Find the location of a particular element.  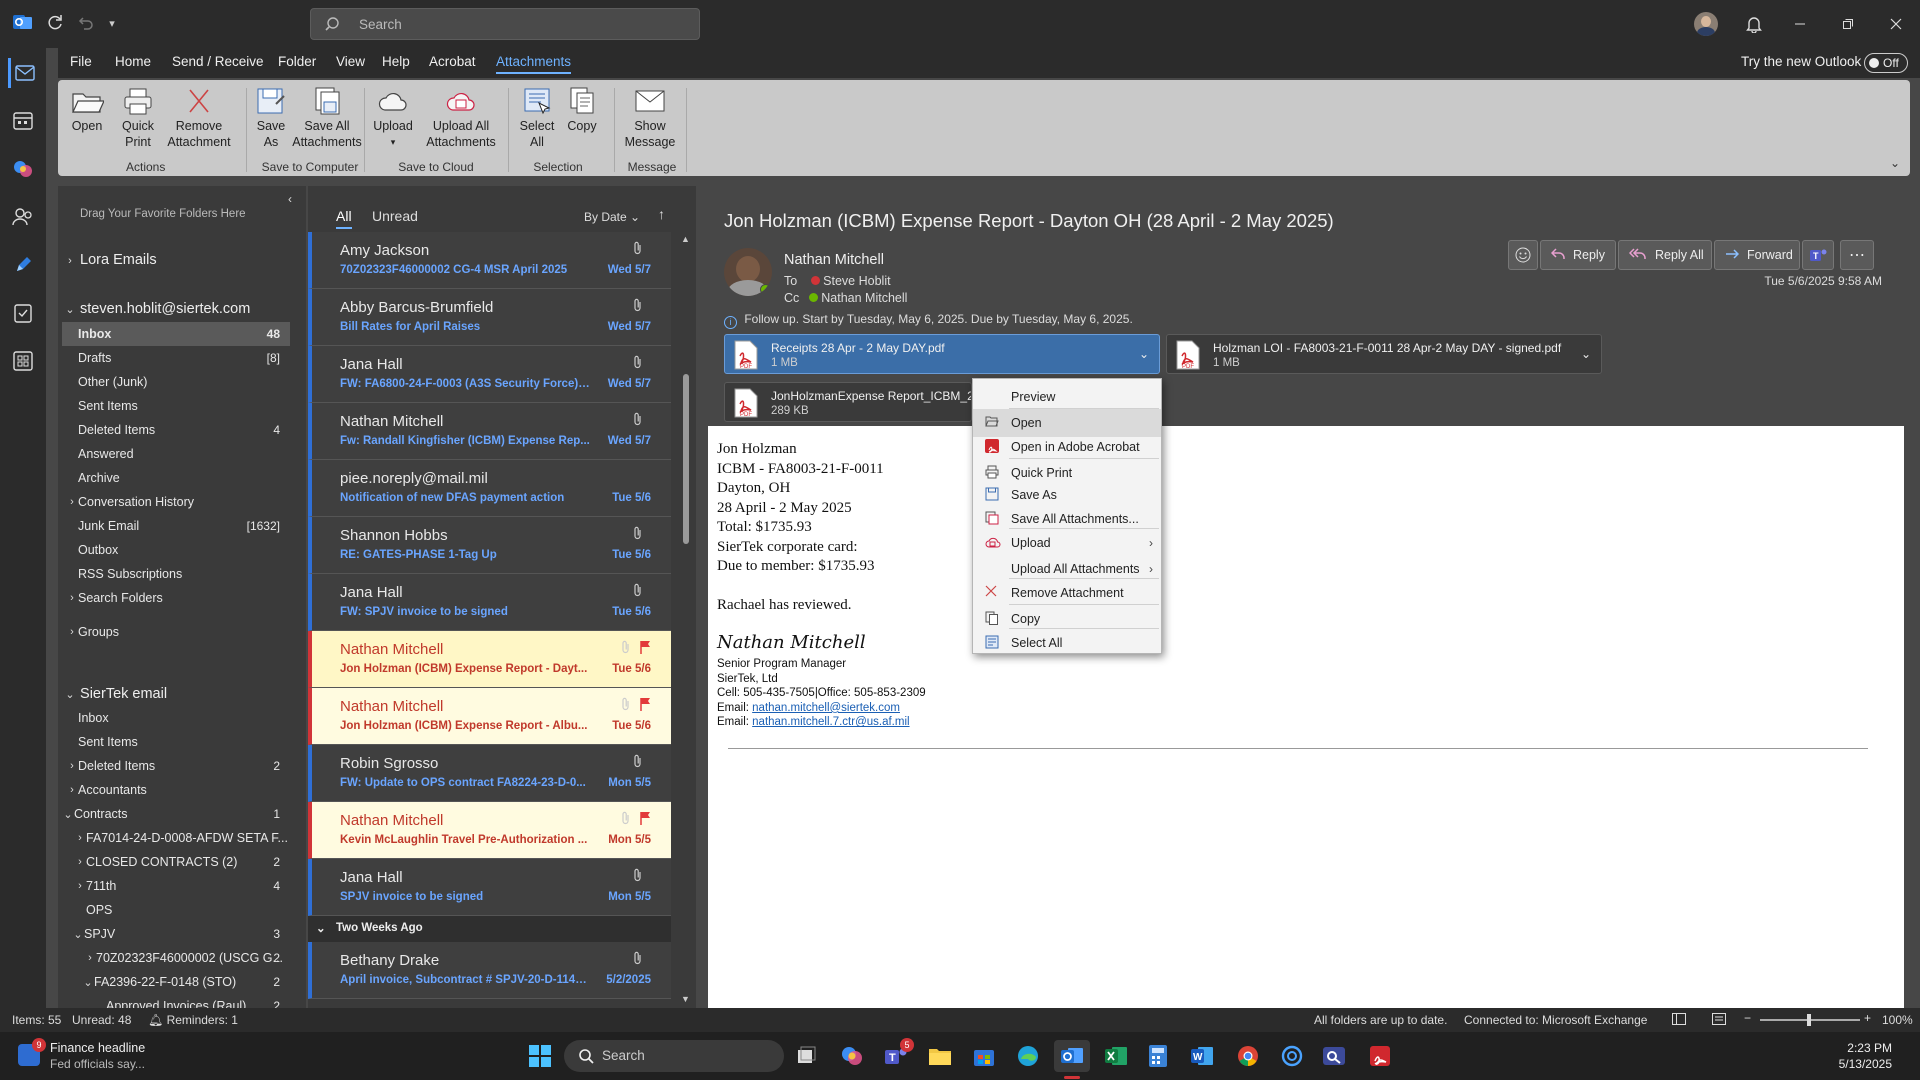

tab-help: Help is located at coordinates (396, 61).